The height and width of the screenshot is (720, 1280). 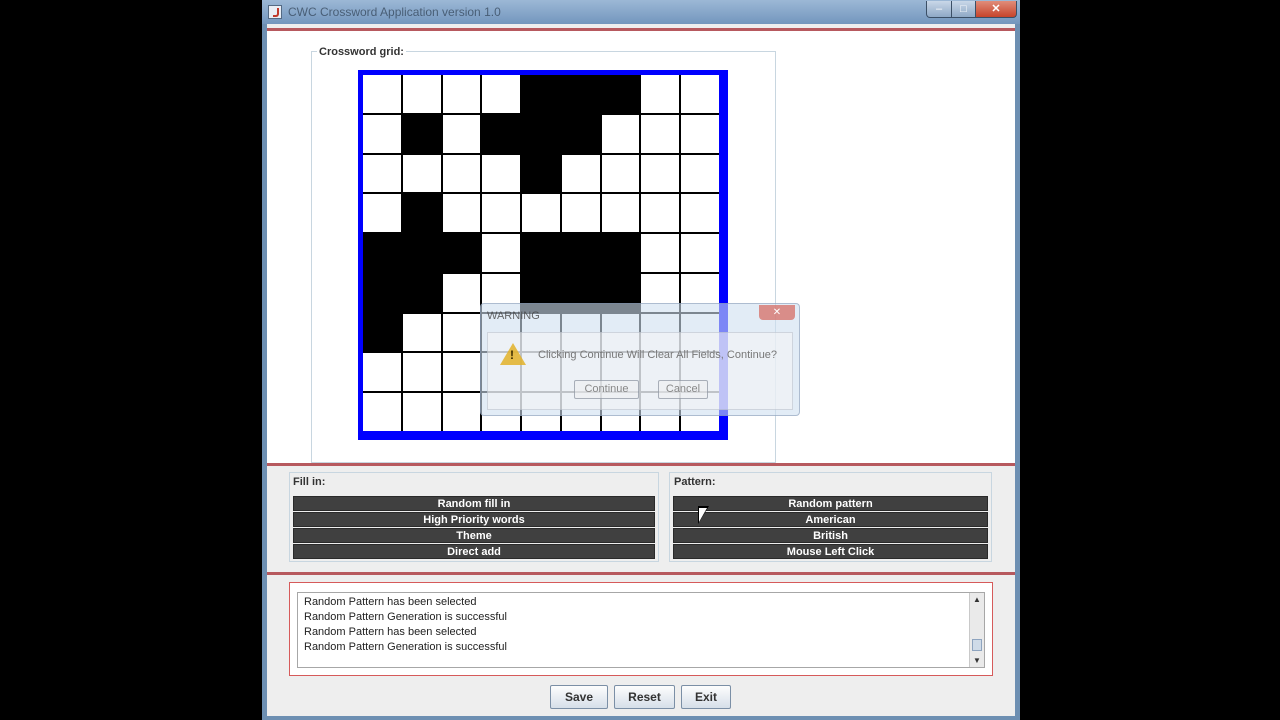 What do you see at coordinates (830, 535) in the screenshot?
I see `british-button: British` at bounding box center [830, 535].